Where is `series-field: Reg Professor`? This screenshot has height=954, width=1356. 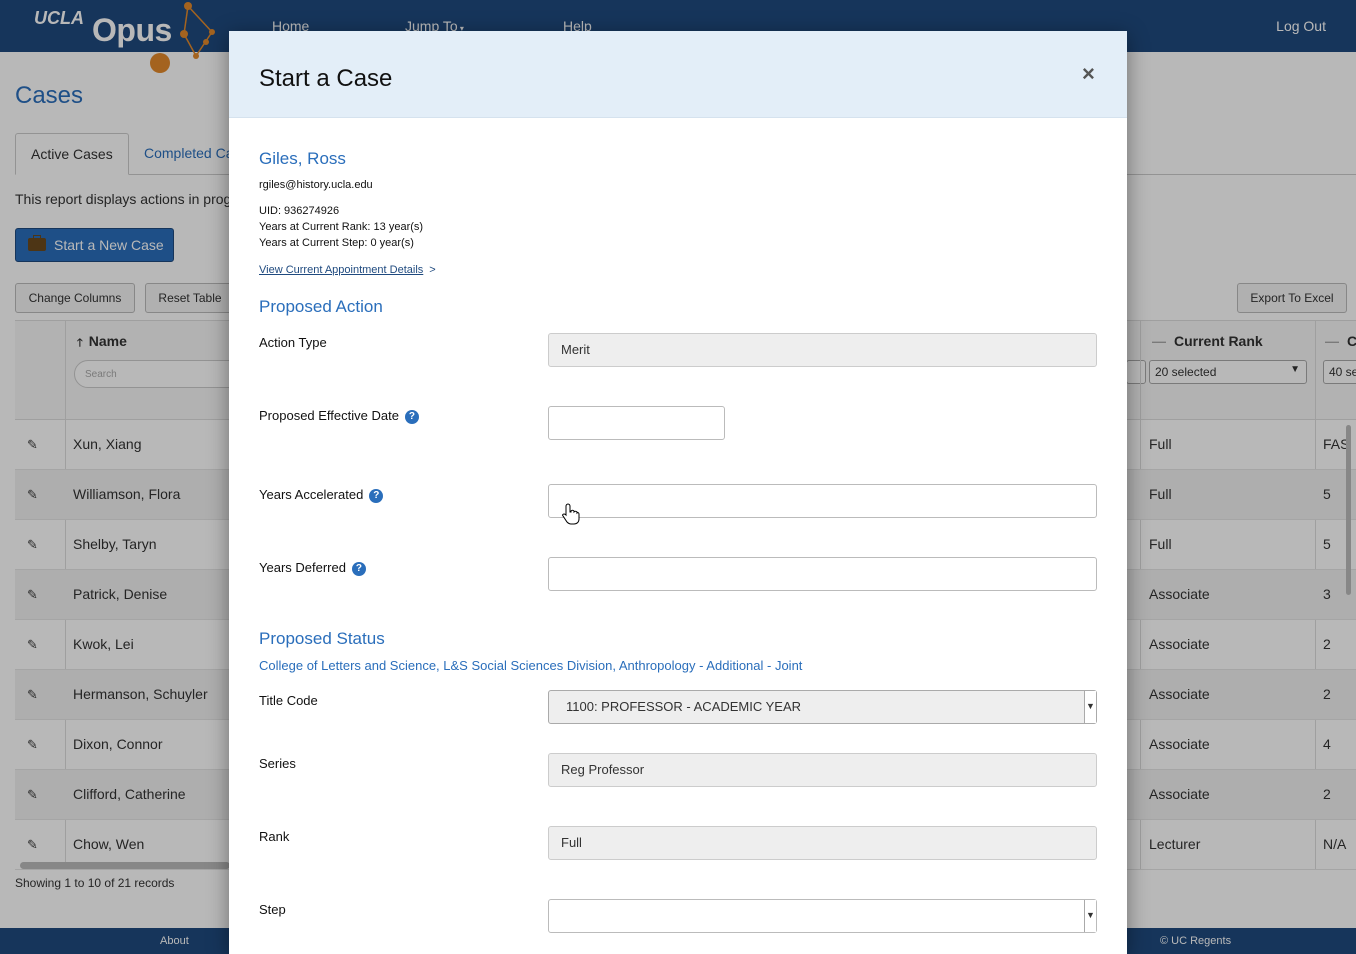
series-field: Reg Professor is located at coordinates (822, 770).